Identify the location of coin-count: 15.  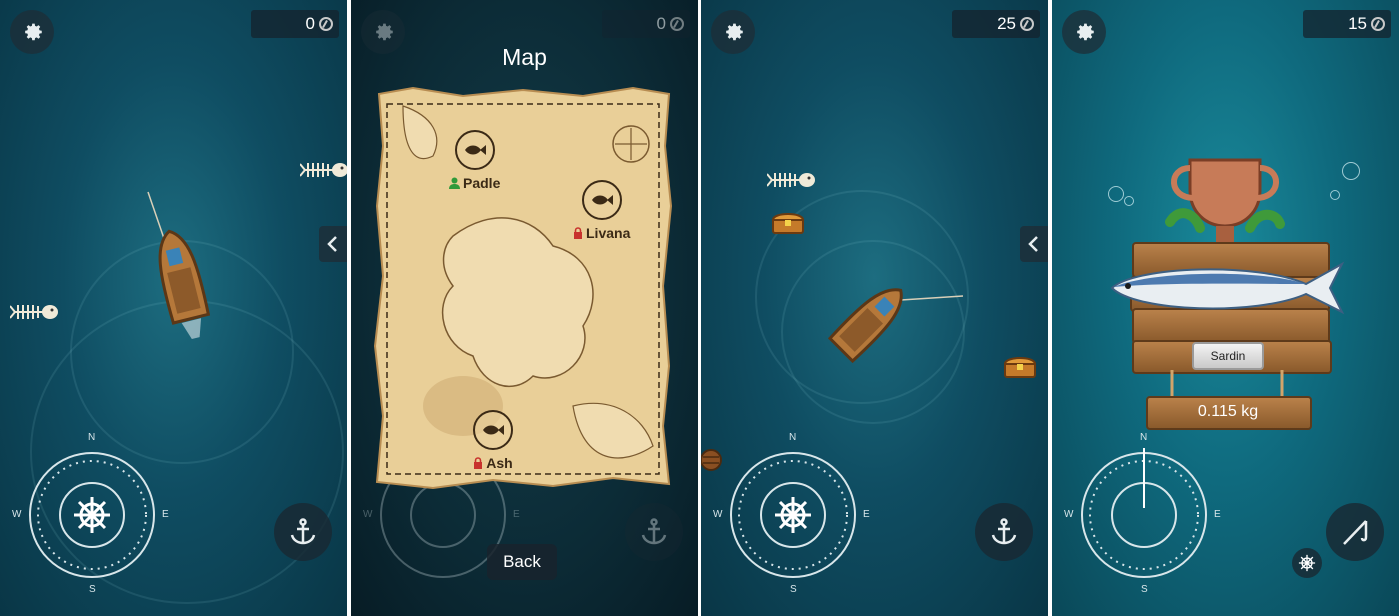
(1357, 23).